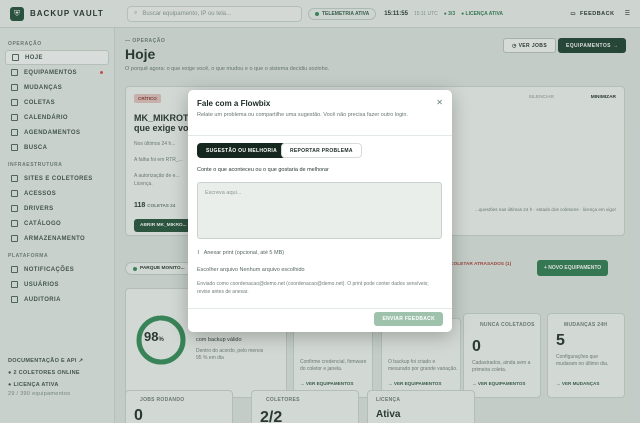 The height and width of the screenshot is (423, 640). I want to click on feedback-textarea, so click(319, 210).